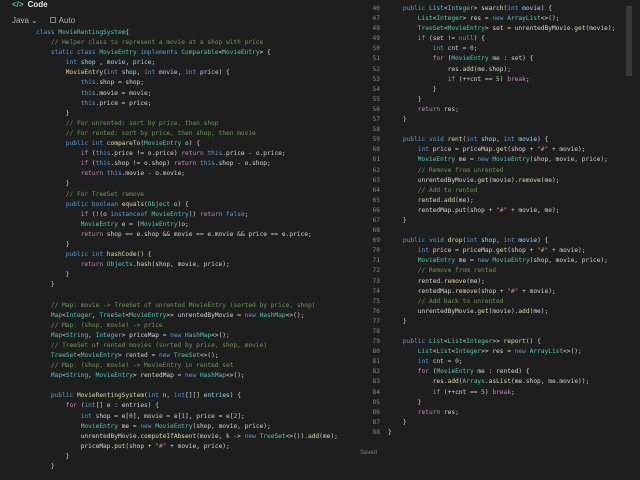 The image size is (640, 480). I want to click on line-number: 65, so click(376, 200).